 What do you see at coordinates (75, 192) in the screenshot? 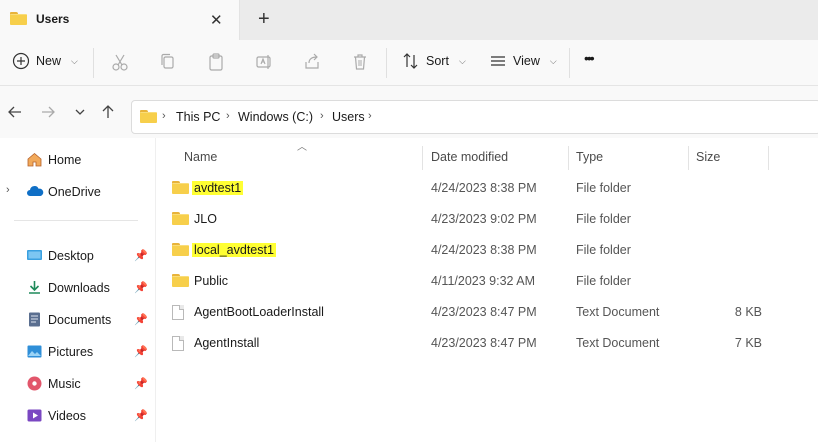
I see `sidebar-item-onedrive: › OneDrive` at bounding box center [75, 192].